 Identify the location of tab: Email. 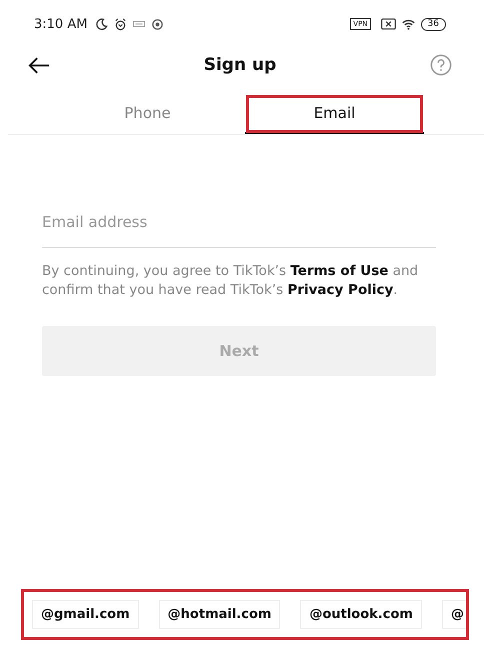
(334, 114).